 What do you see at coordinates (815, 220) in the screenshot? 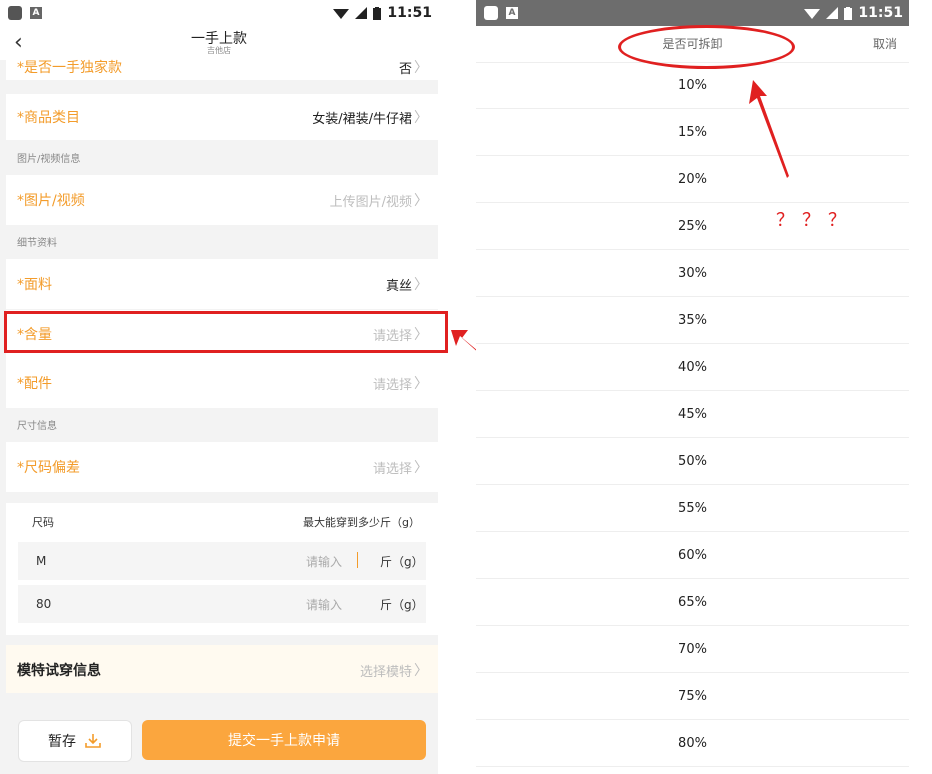
I see `question-marks: ？？？` at bounding box center [815, 220].